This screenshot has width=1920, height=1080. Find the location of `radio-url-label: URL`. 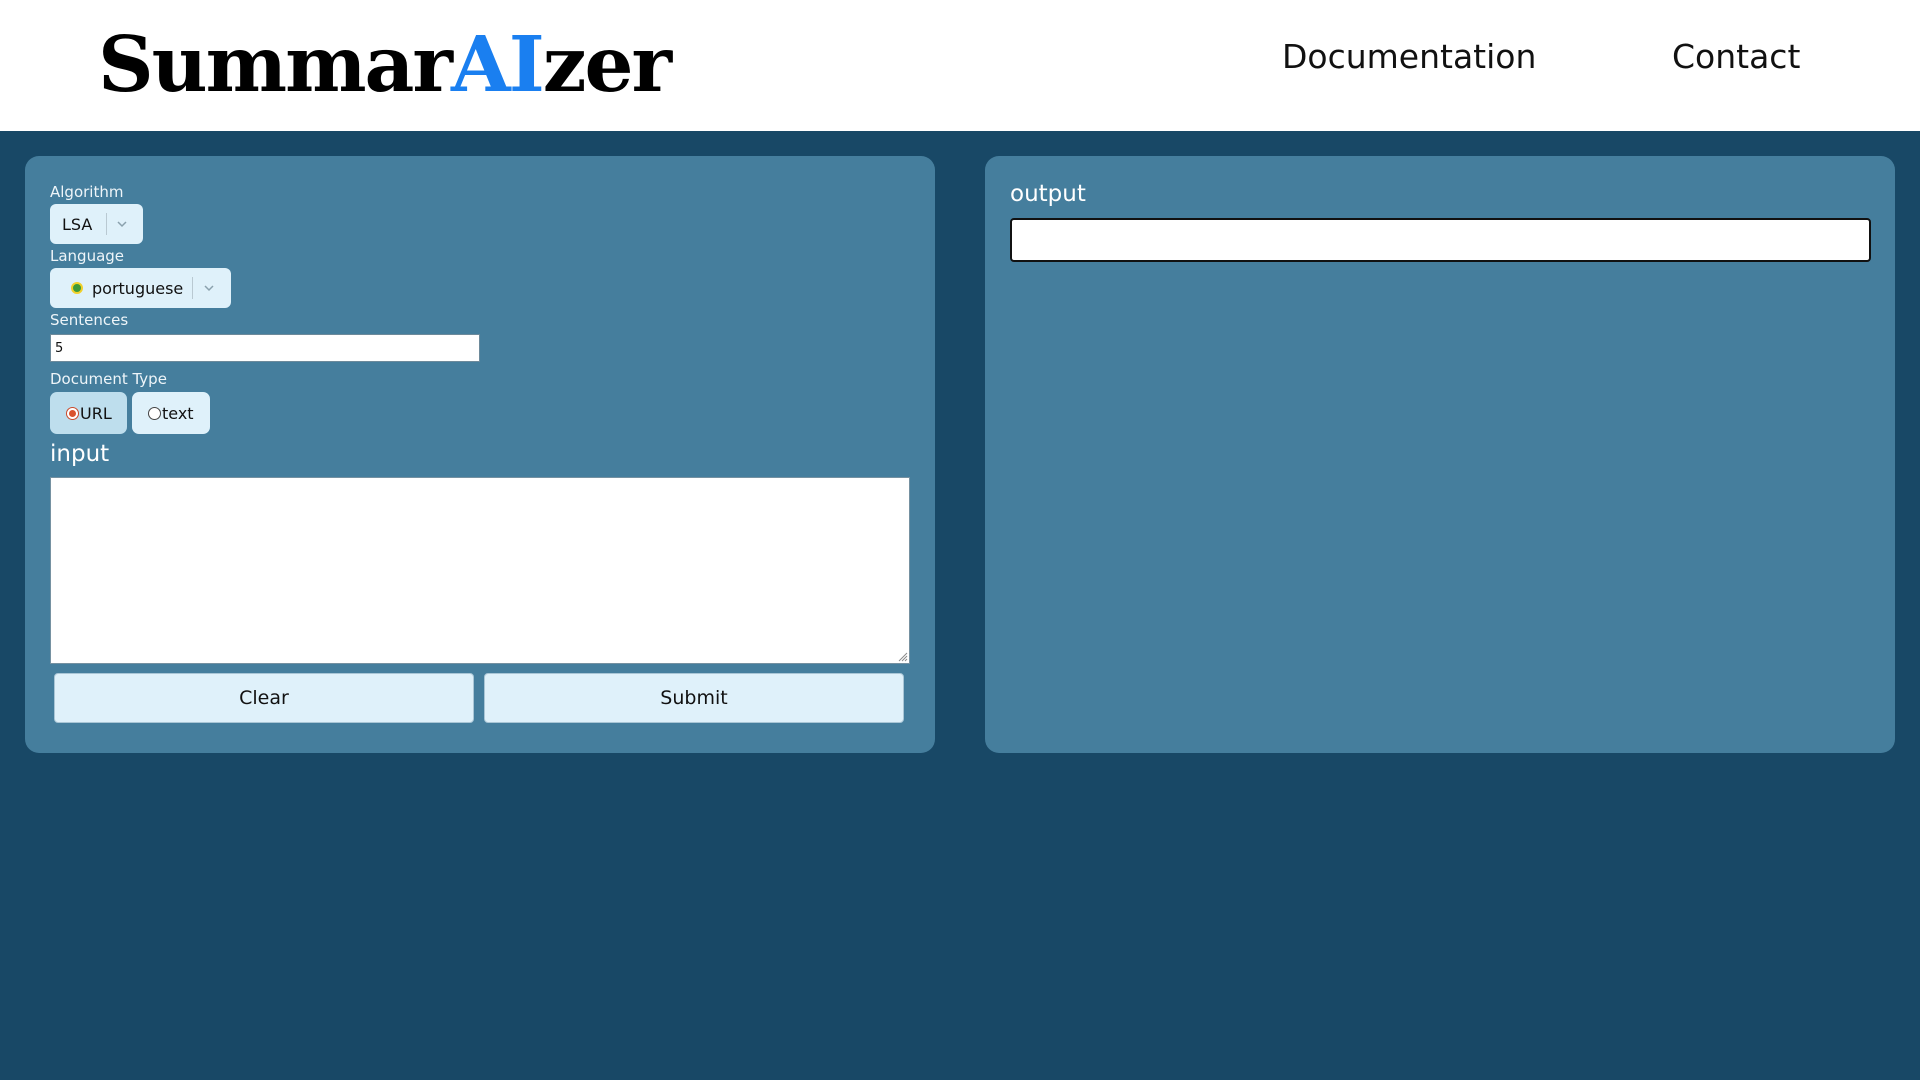

radio-url-label: URL is located at coordinates (96, 413).